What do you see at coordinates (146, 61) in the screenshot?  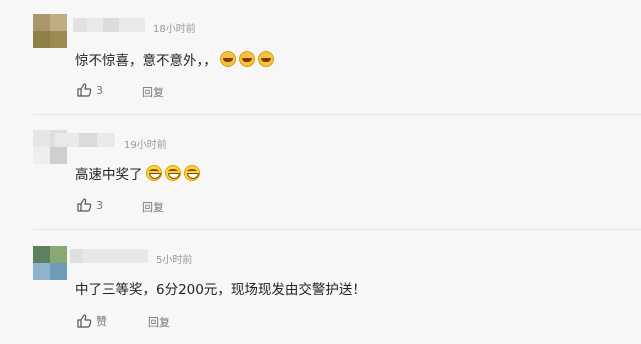 I see `comment-body: 惊不惊喜，意不意外，，` at bounding box center [146, 61].